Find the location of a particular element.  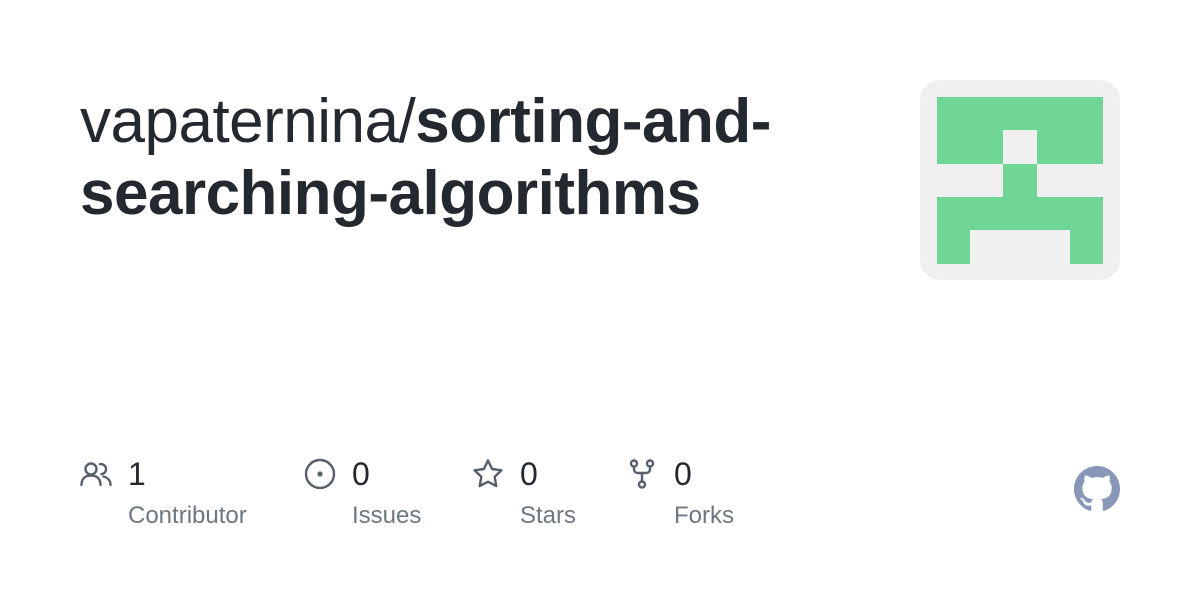

repo-forked-icon is located at coordinates (642, 474).